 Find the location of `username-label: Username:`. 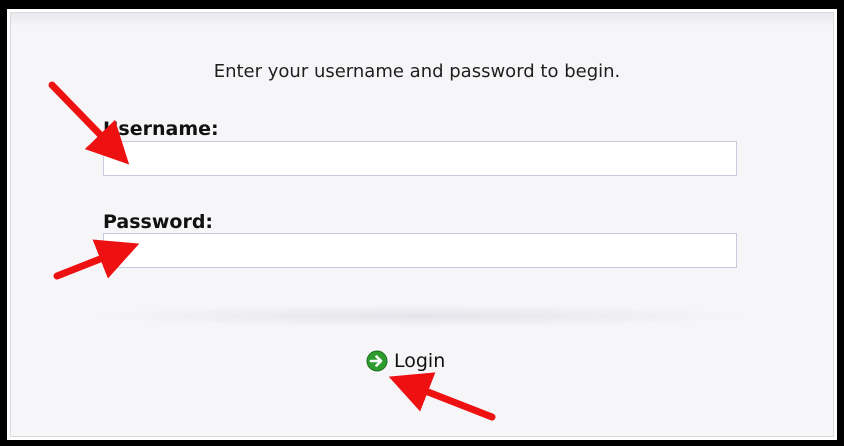

username-label: Username: is located at coordinates (161, 129).